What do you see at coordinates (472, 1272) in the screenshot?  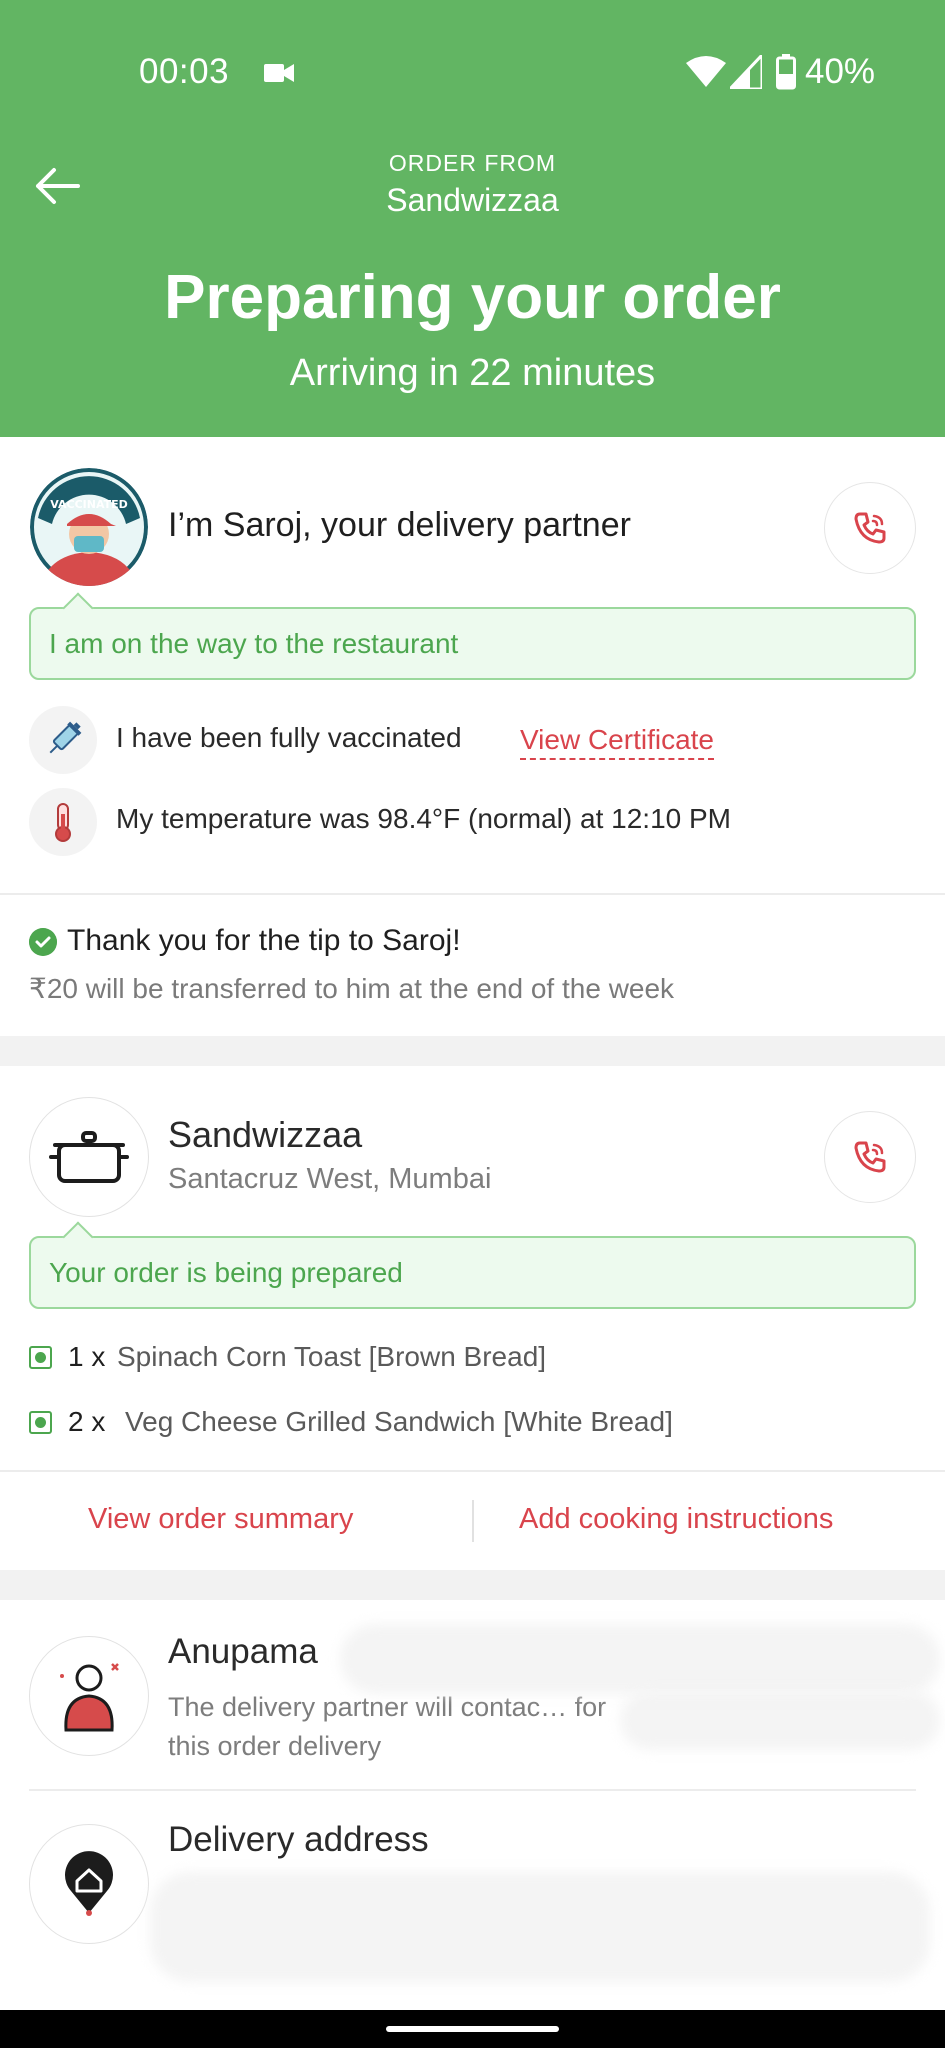 I see `restaurant-status-message: Your order is being prepared` at bounding box center [472, 1272].